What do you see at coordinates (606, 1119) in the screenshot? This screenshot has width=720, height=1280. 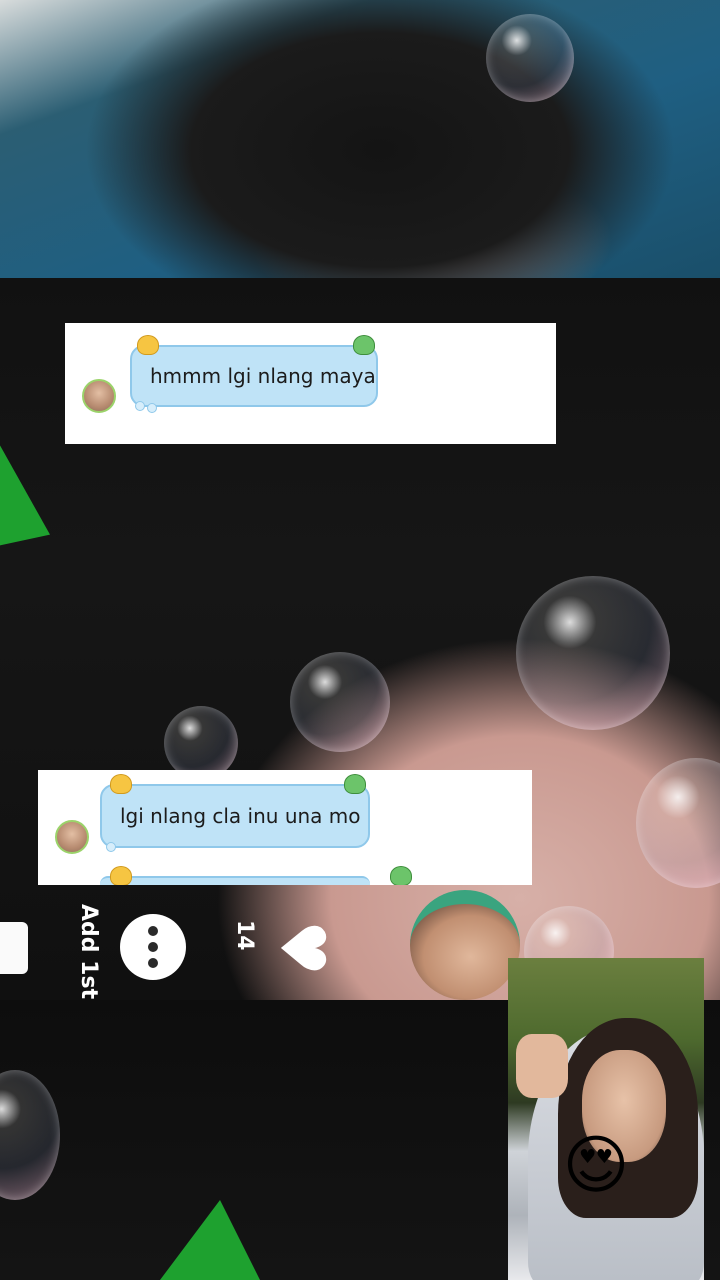 I see `inset-photo: 😍` at bounding box center [606, 1119].